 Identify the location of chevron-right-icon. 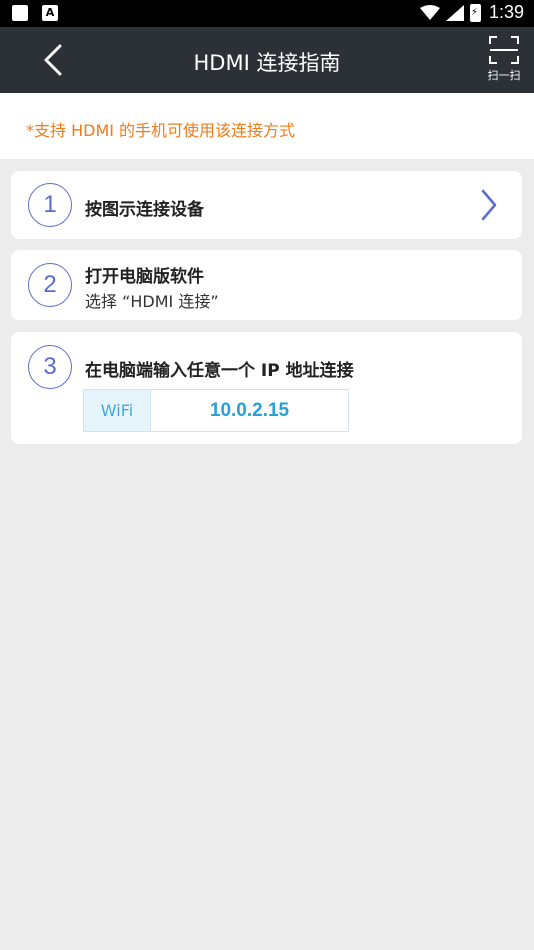
(489, 205).